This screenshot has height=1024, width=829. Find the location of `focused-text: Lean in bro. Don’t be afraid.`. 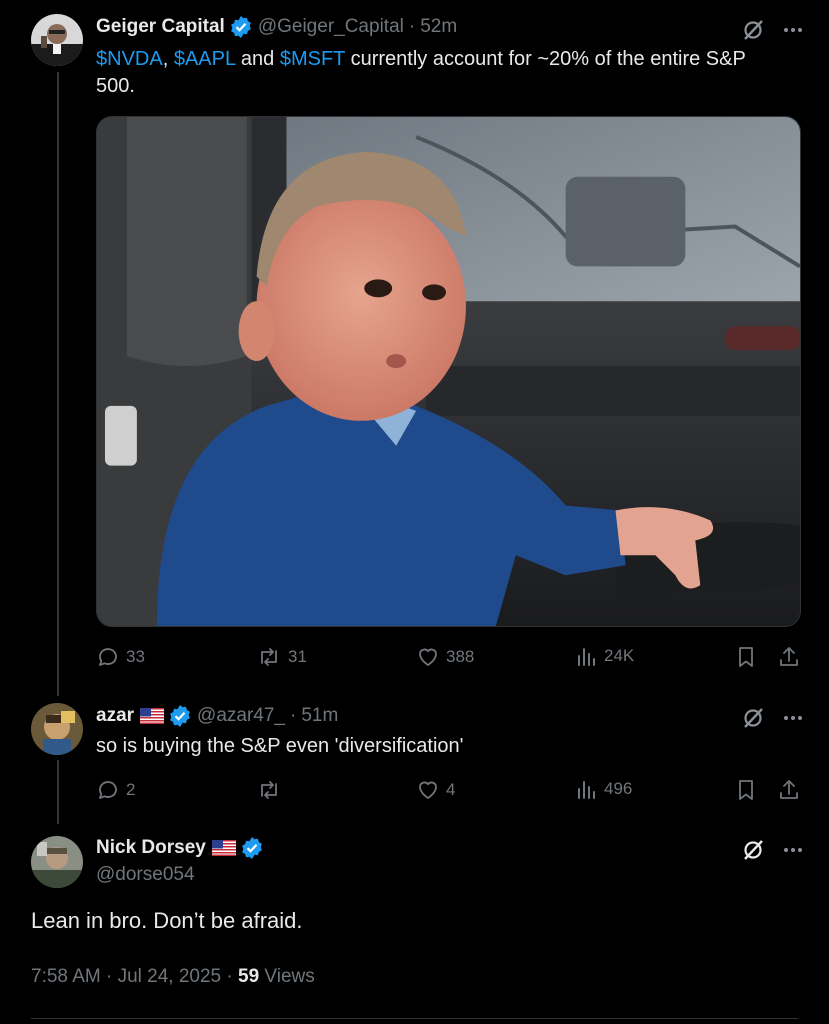

focused-text: Lean in bro. Don’t be afraid. is located at coordinates (167, 920).